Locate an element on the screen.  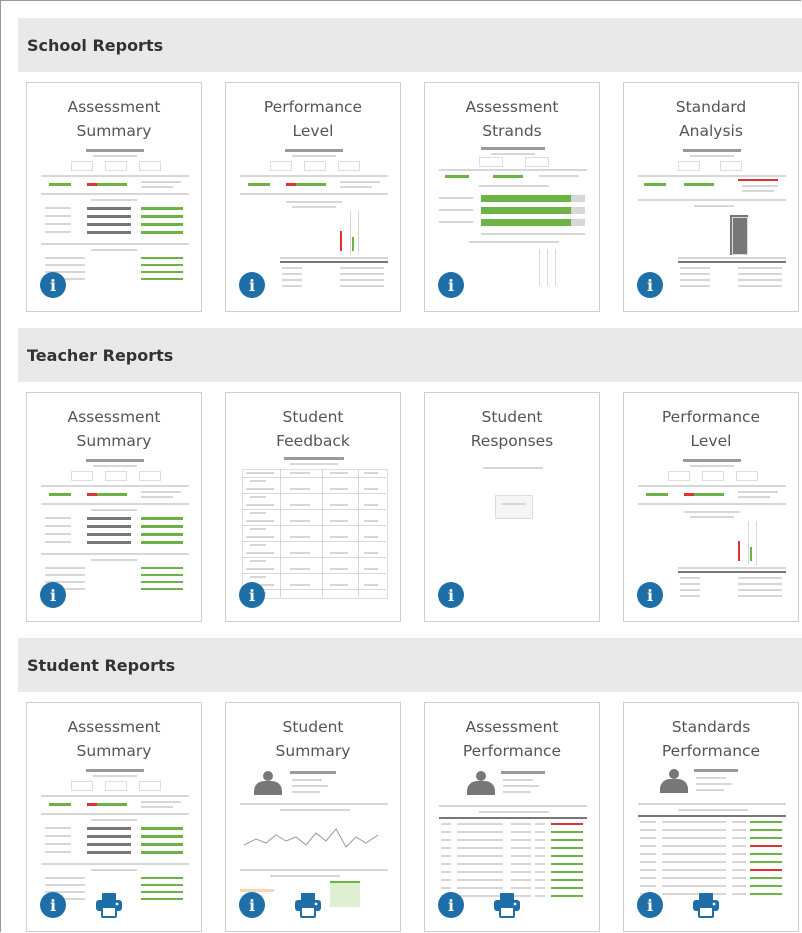
report-card-title: Student Responses is located at coordinates (512, 429).